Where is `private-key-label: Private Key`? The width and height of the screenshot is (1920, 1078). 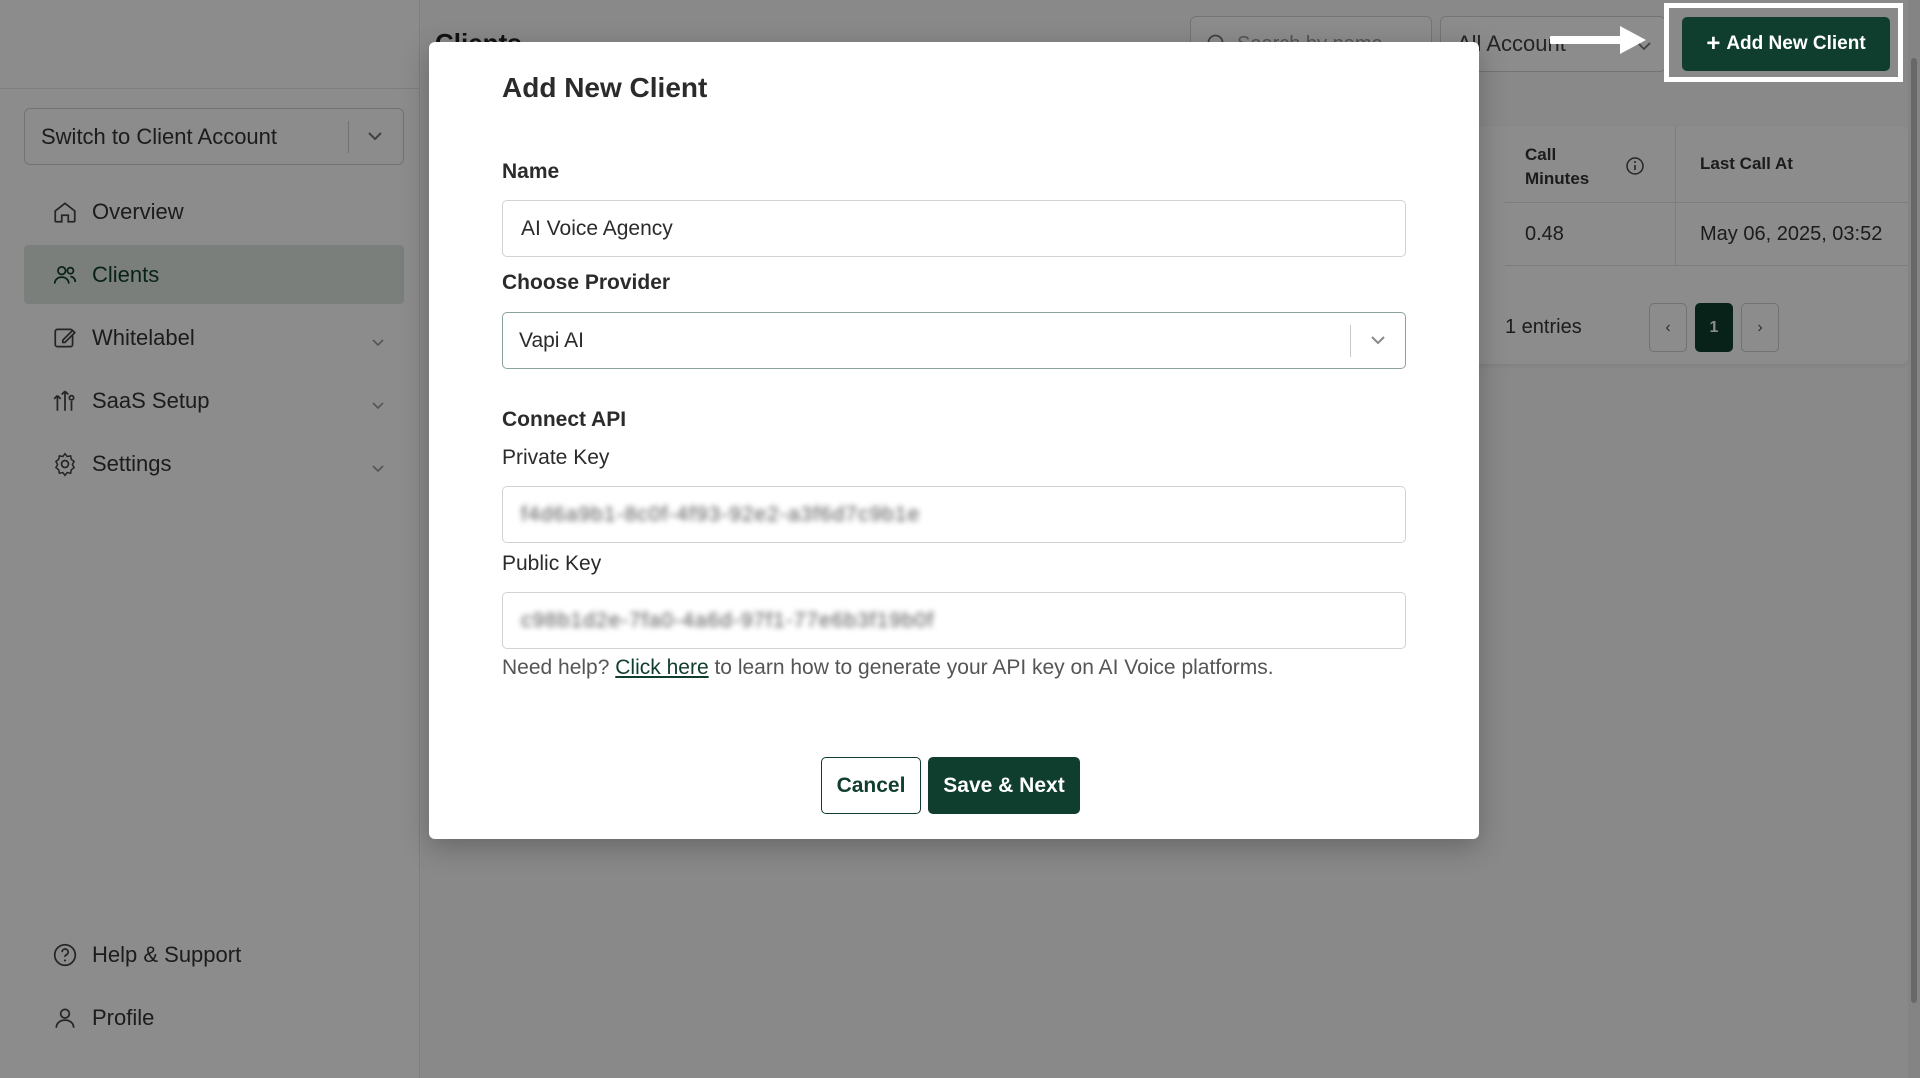
private-key-label: Private Key is located at coordinates (556, 457).